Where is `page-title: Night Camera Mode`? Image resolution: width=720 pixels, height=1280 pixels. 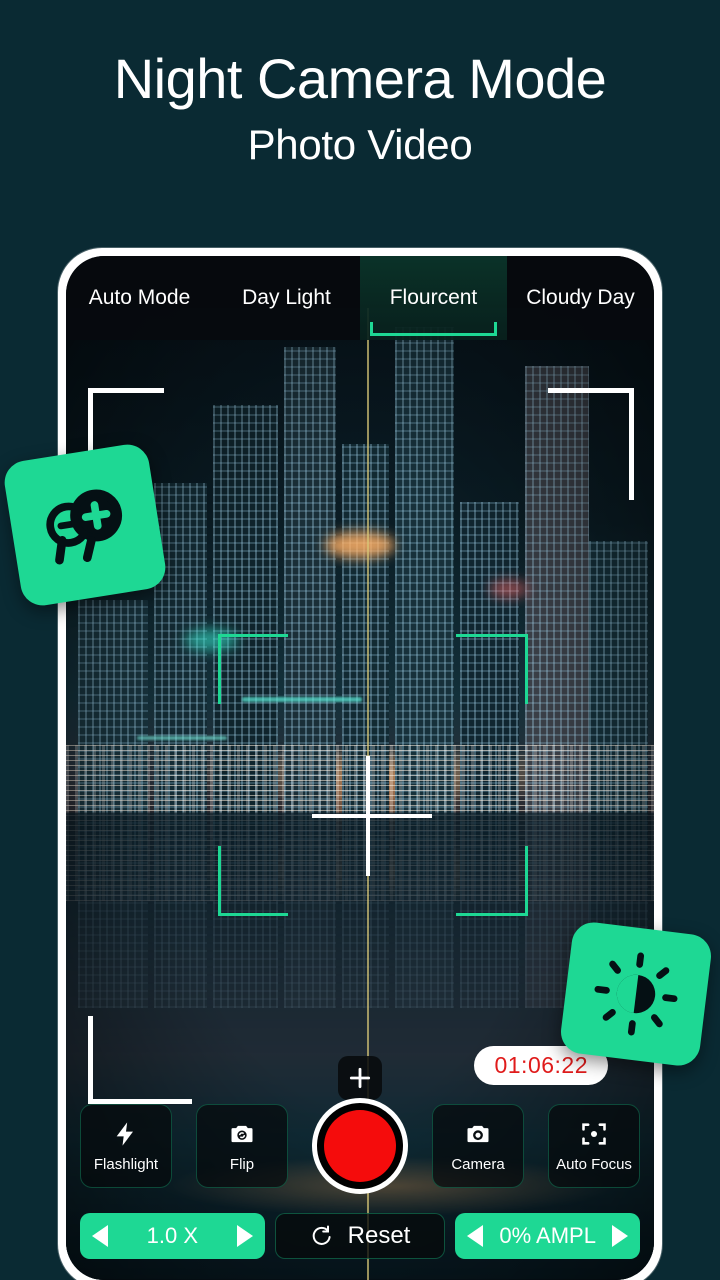 page-title: Night Camera Mode is located at coordinates (360, 78).